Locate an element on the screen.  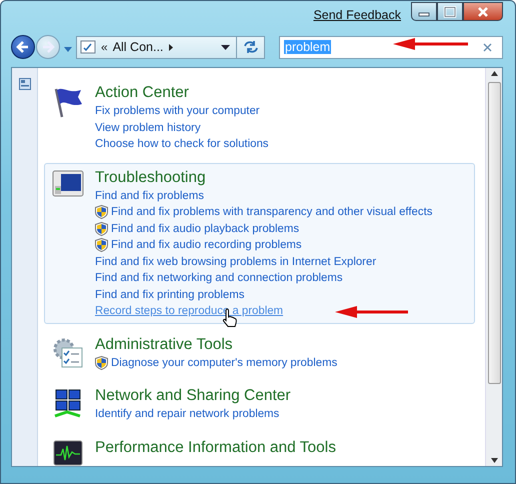
scrollbar is located at coordinates (493, 267).